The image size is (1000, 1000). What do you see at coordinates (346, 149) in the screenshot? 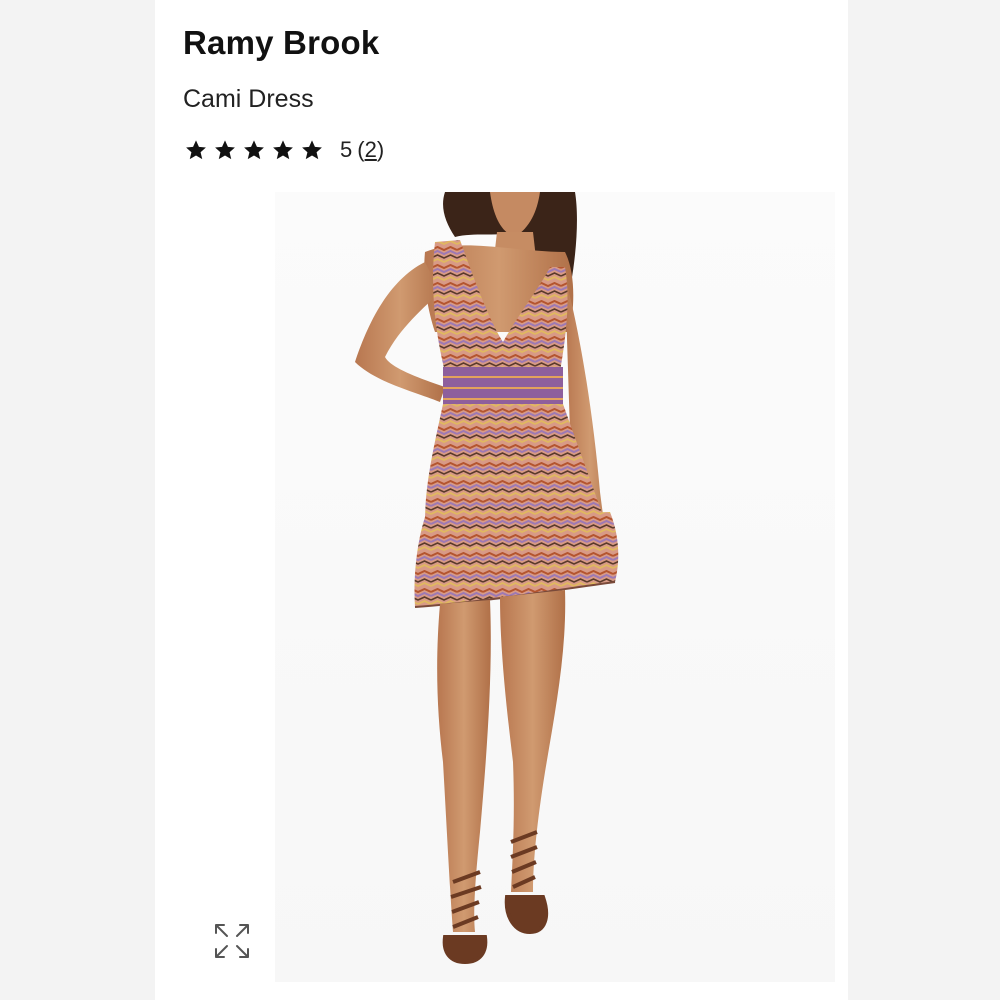
I see `rating-value: 5` at bounding box center [346, 149].